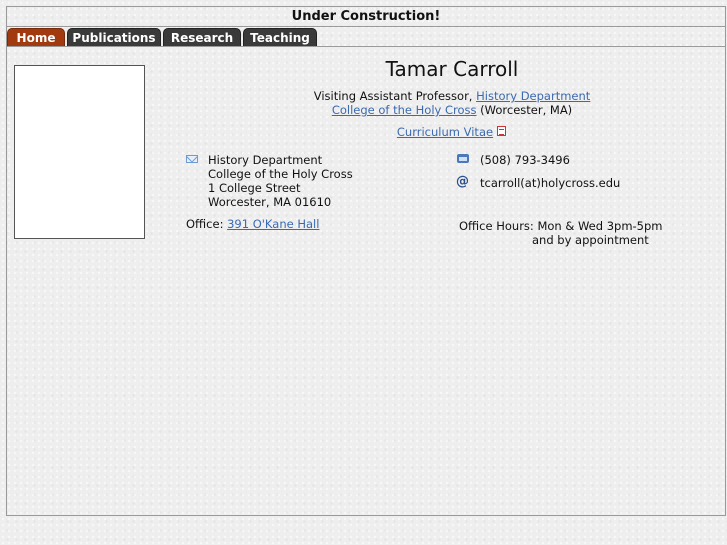 The width and height of the screenshot is (727, 545). I want to click on cv-line: Curriculum Vitae, so click(452, 132).